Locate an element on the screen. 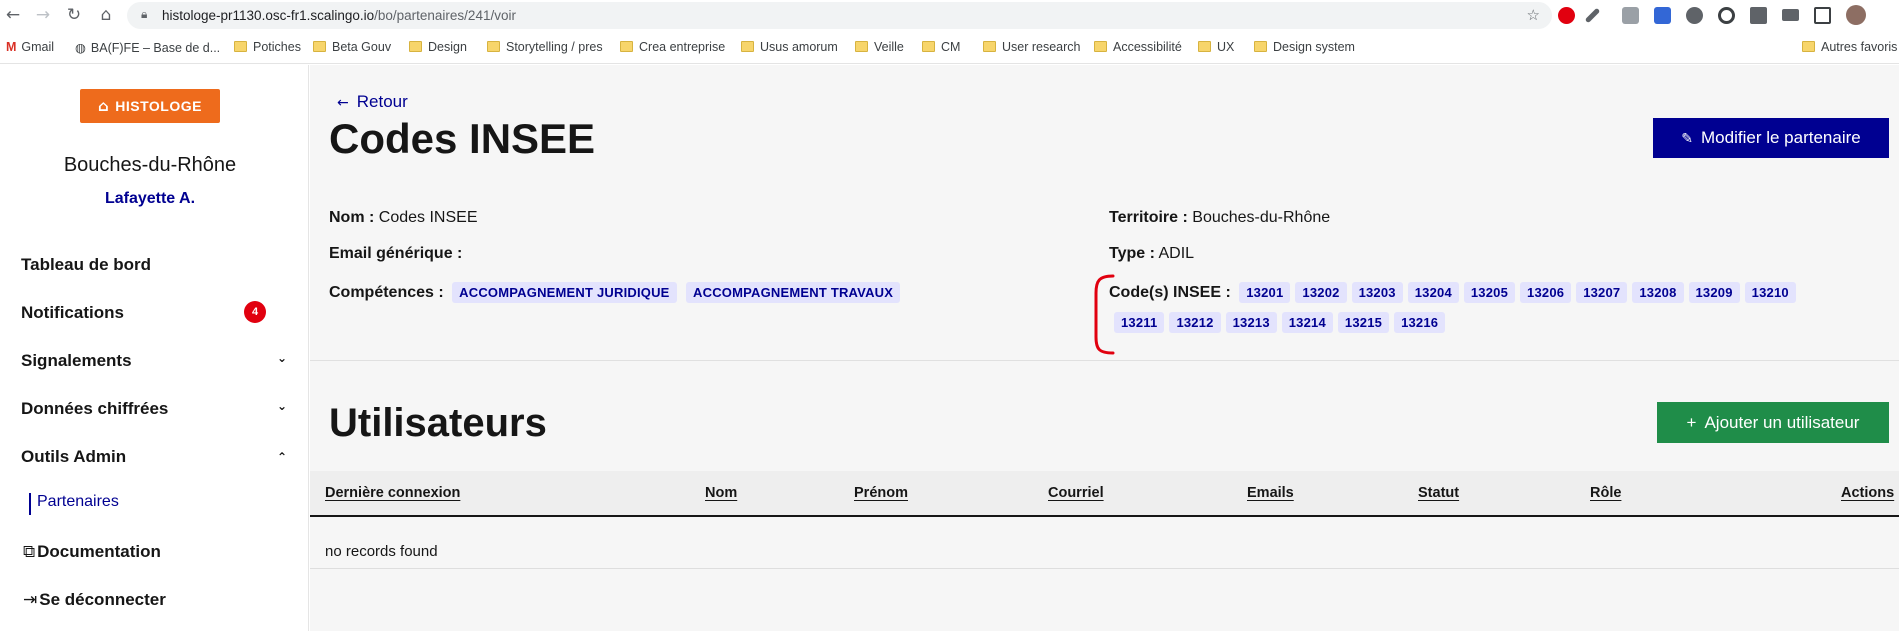  column-role: Rôle is located at coordinates (1605, 493).